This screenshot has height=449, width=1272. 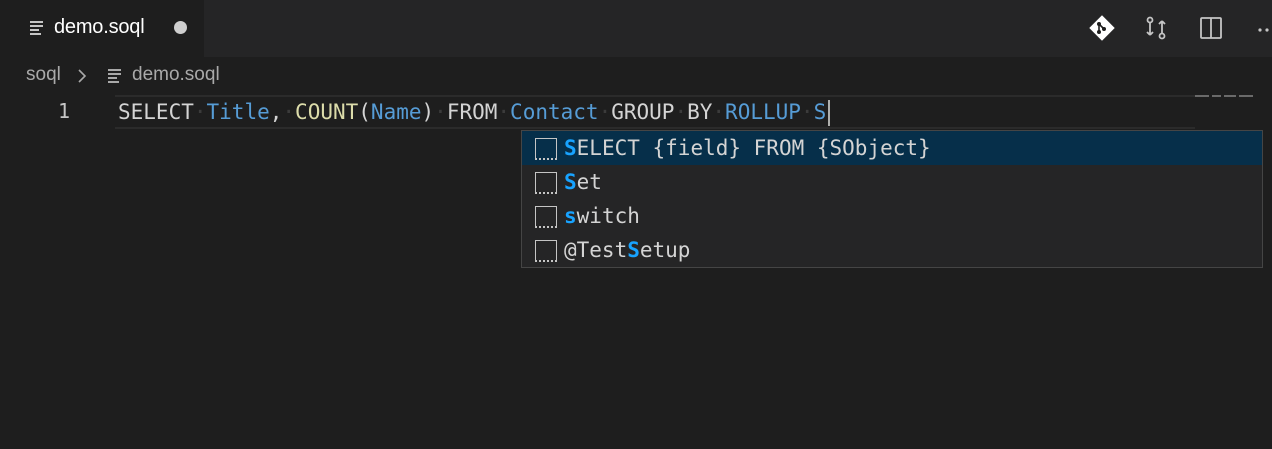 What do you see at coordinates (82, 76) in the screenshot?
I see `chevron-right-icon` at bounding box center [82, 76].